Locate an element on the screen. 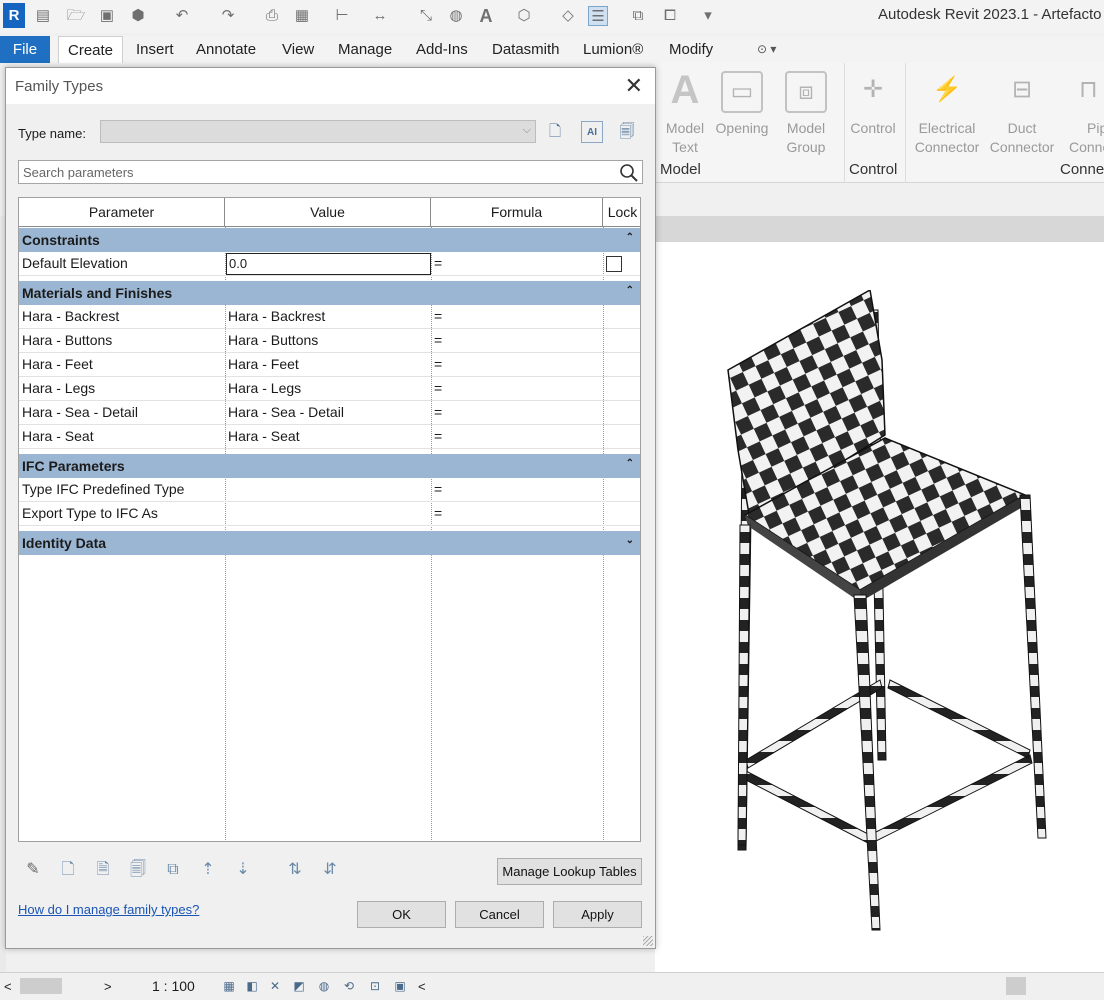  lock-checkbox is located at coordinates (614, 264).